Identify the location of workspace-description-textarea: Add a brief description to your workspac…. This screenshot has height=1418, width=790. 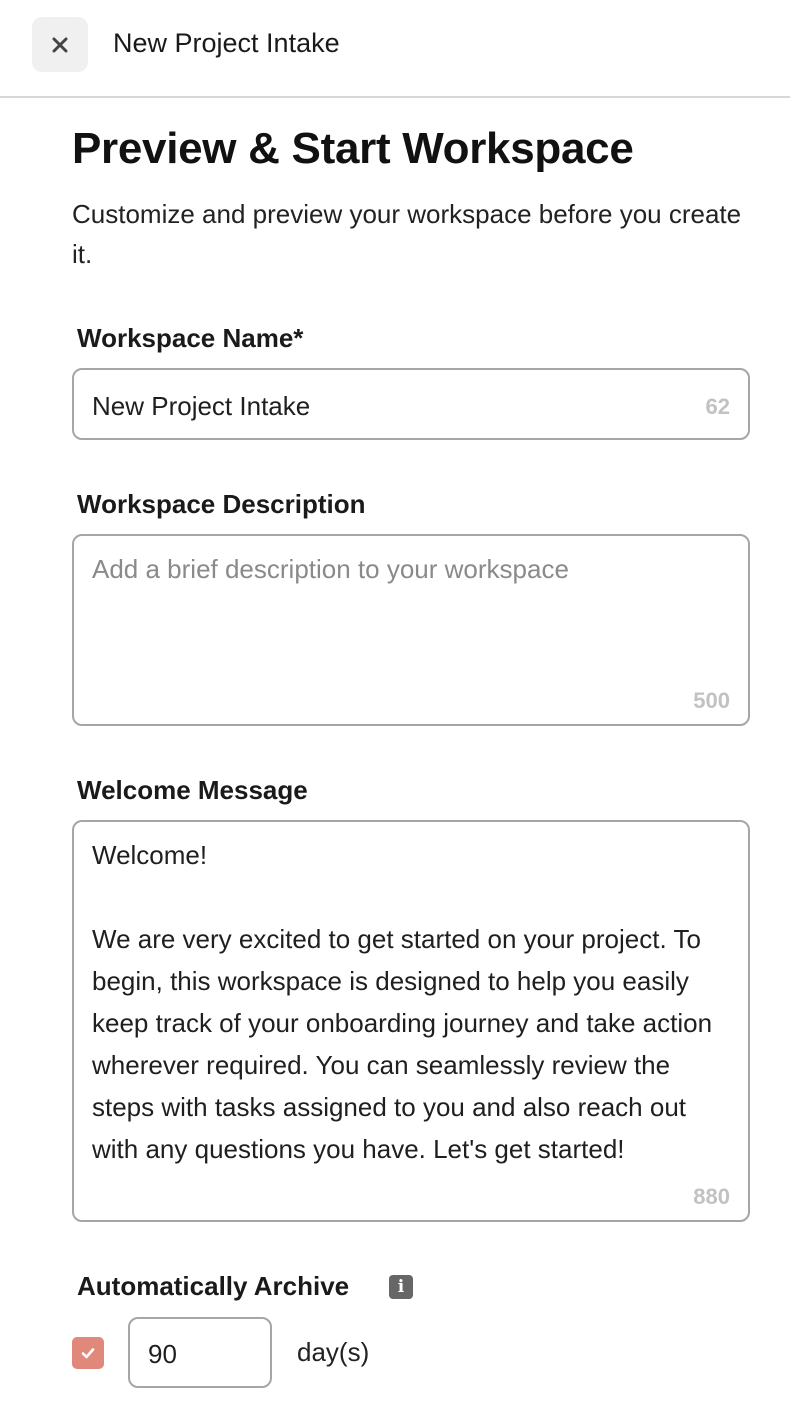
(411, 630).